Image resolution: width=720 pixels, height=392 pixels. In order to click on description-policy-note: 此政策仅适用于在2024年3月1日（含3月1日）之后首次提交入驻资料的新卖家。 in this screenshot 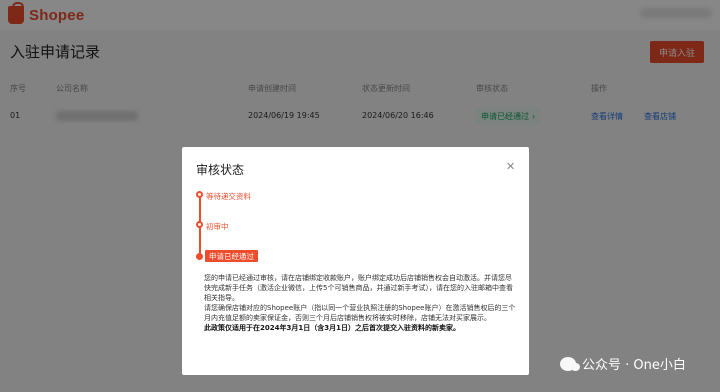, I will do `click(332, 328)`.